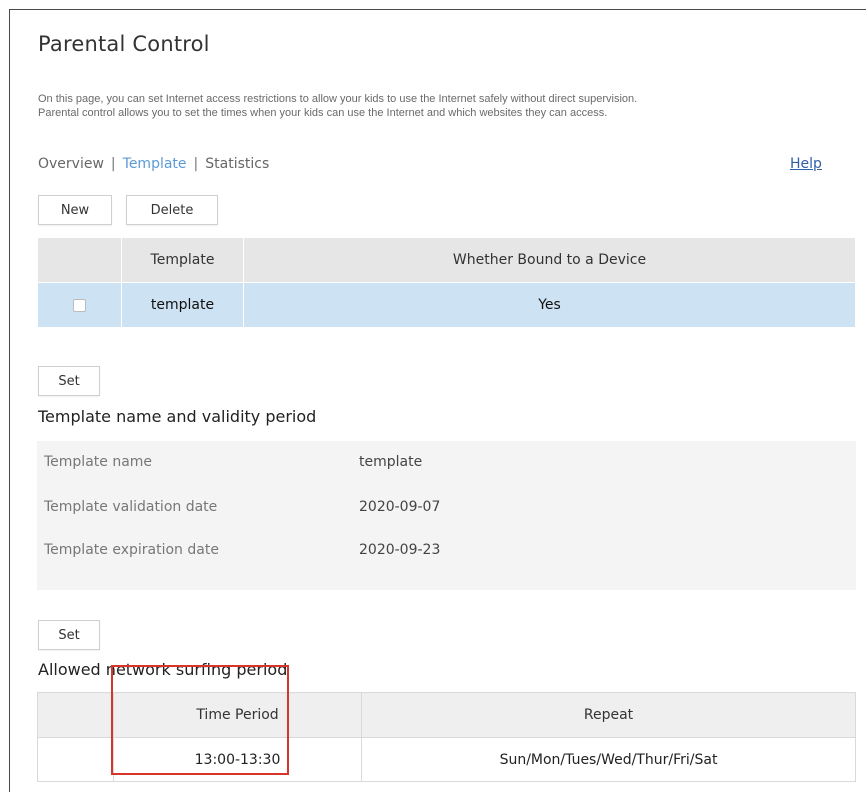  I want to click on new-button: New, so click(75, 210).